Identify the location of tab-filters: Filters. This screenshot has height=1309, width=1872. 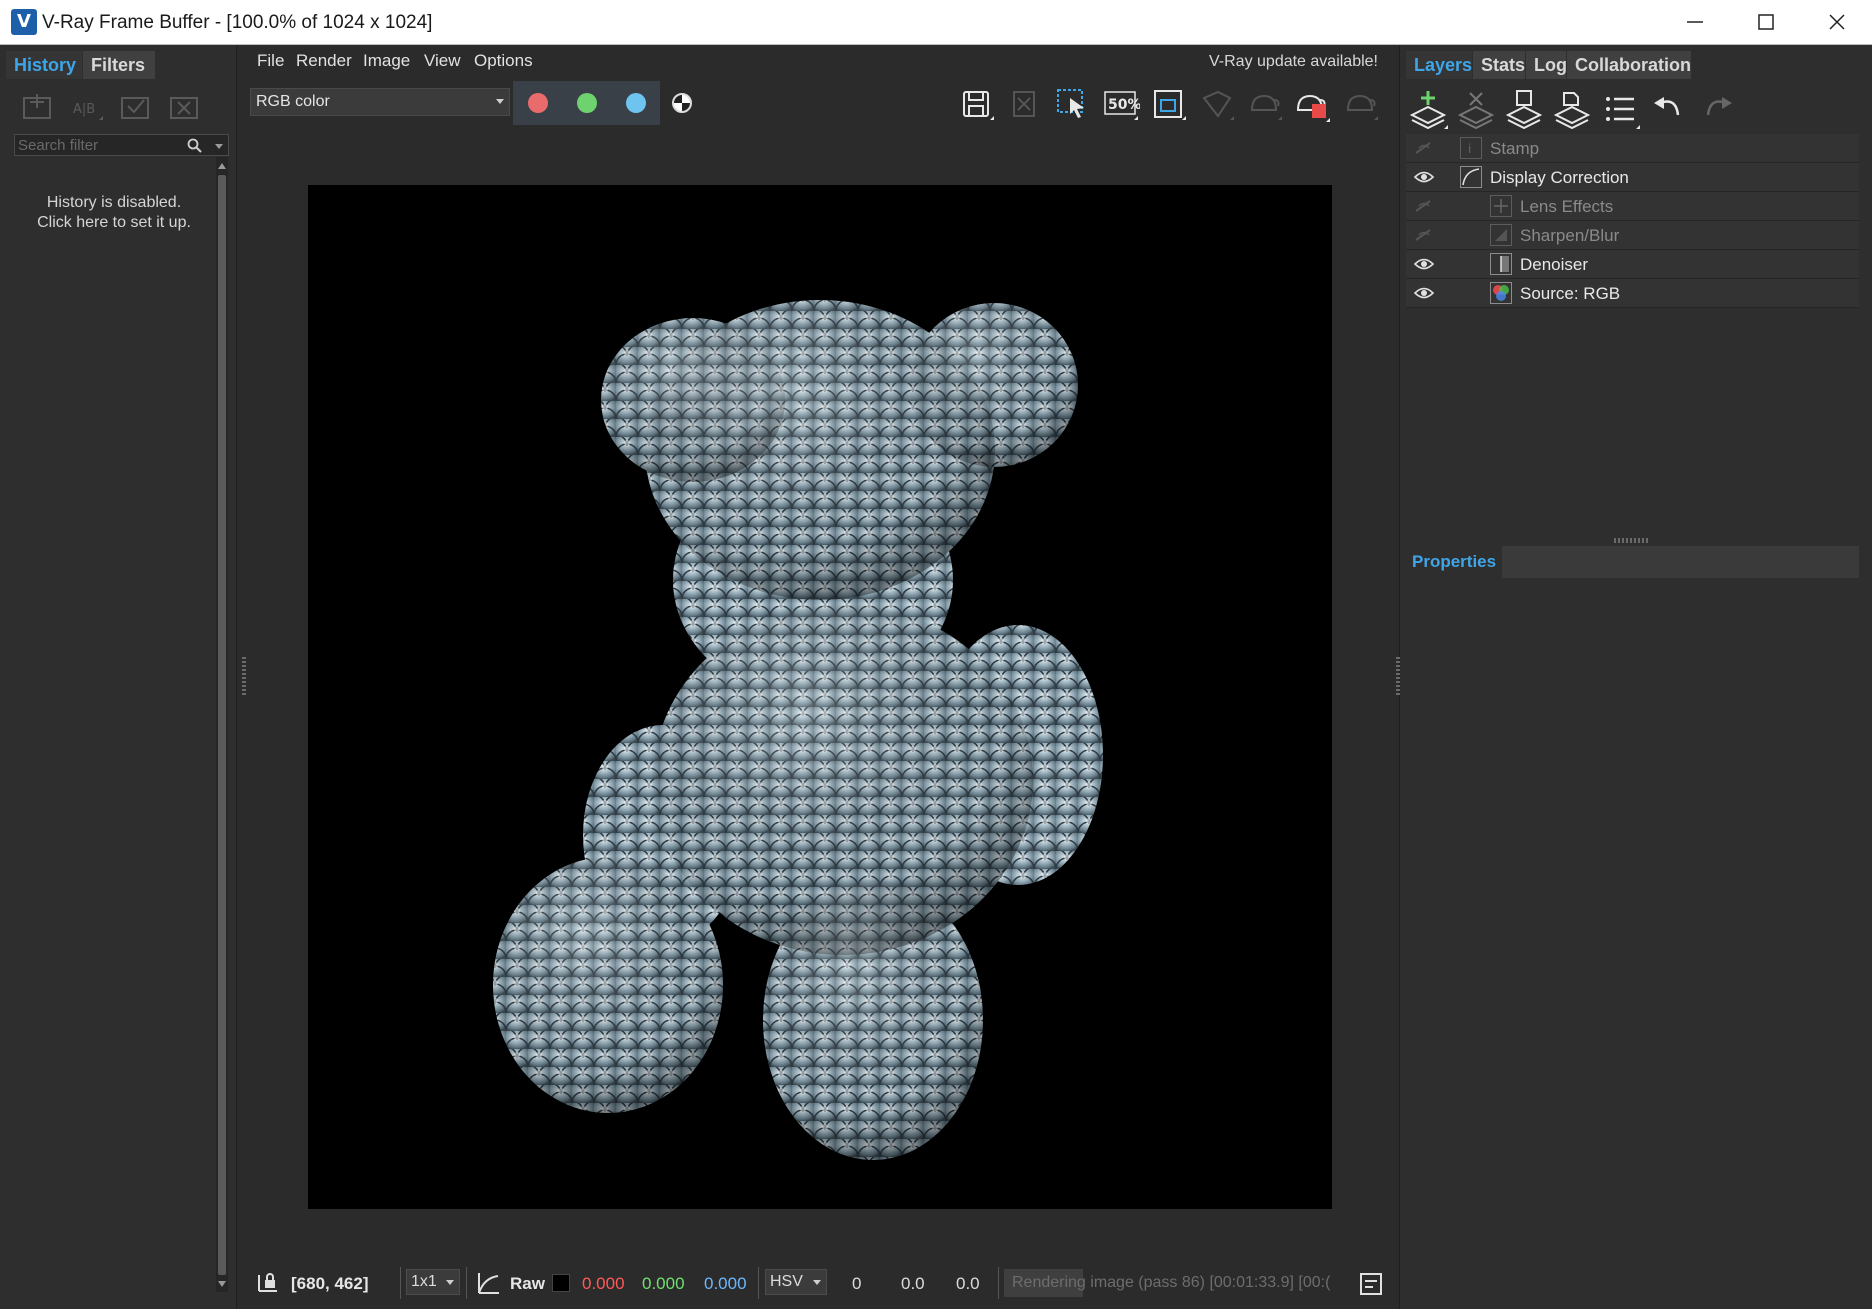
(119, 65).